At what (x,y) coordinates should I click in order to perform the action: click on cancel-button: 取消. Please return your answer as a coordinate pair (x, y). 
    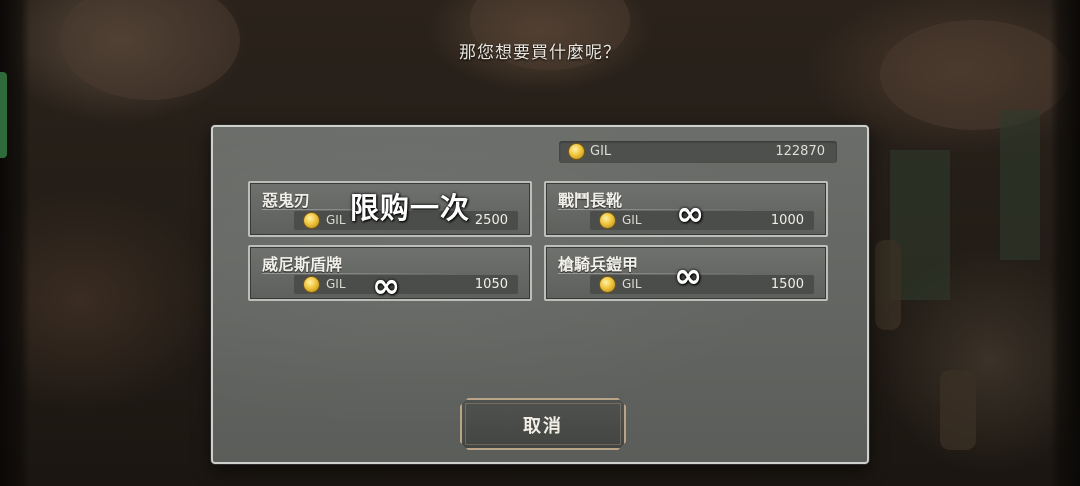
    Looking at the image, I should click on (543, 424).